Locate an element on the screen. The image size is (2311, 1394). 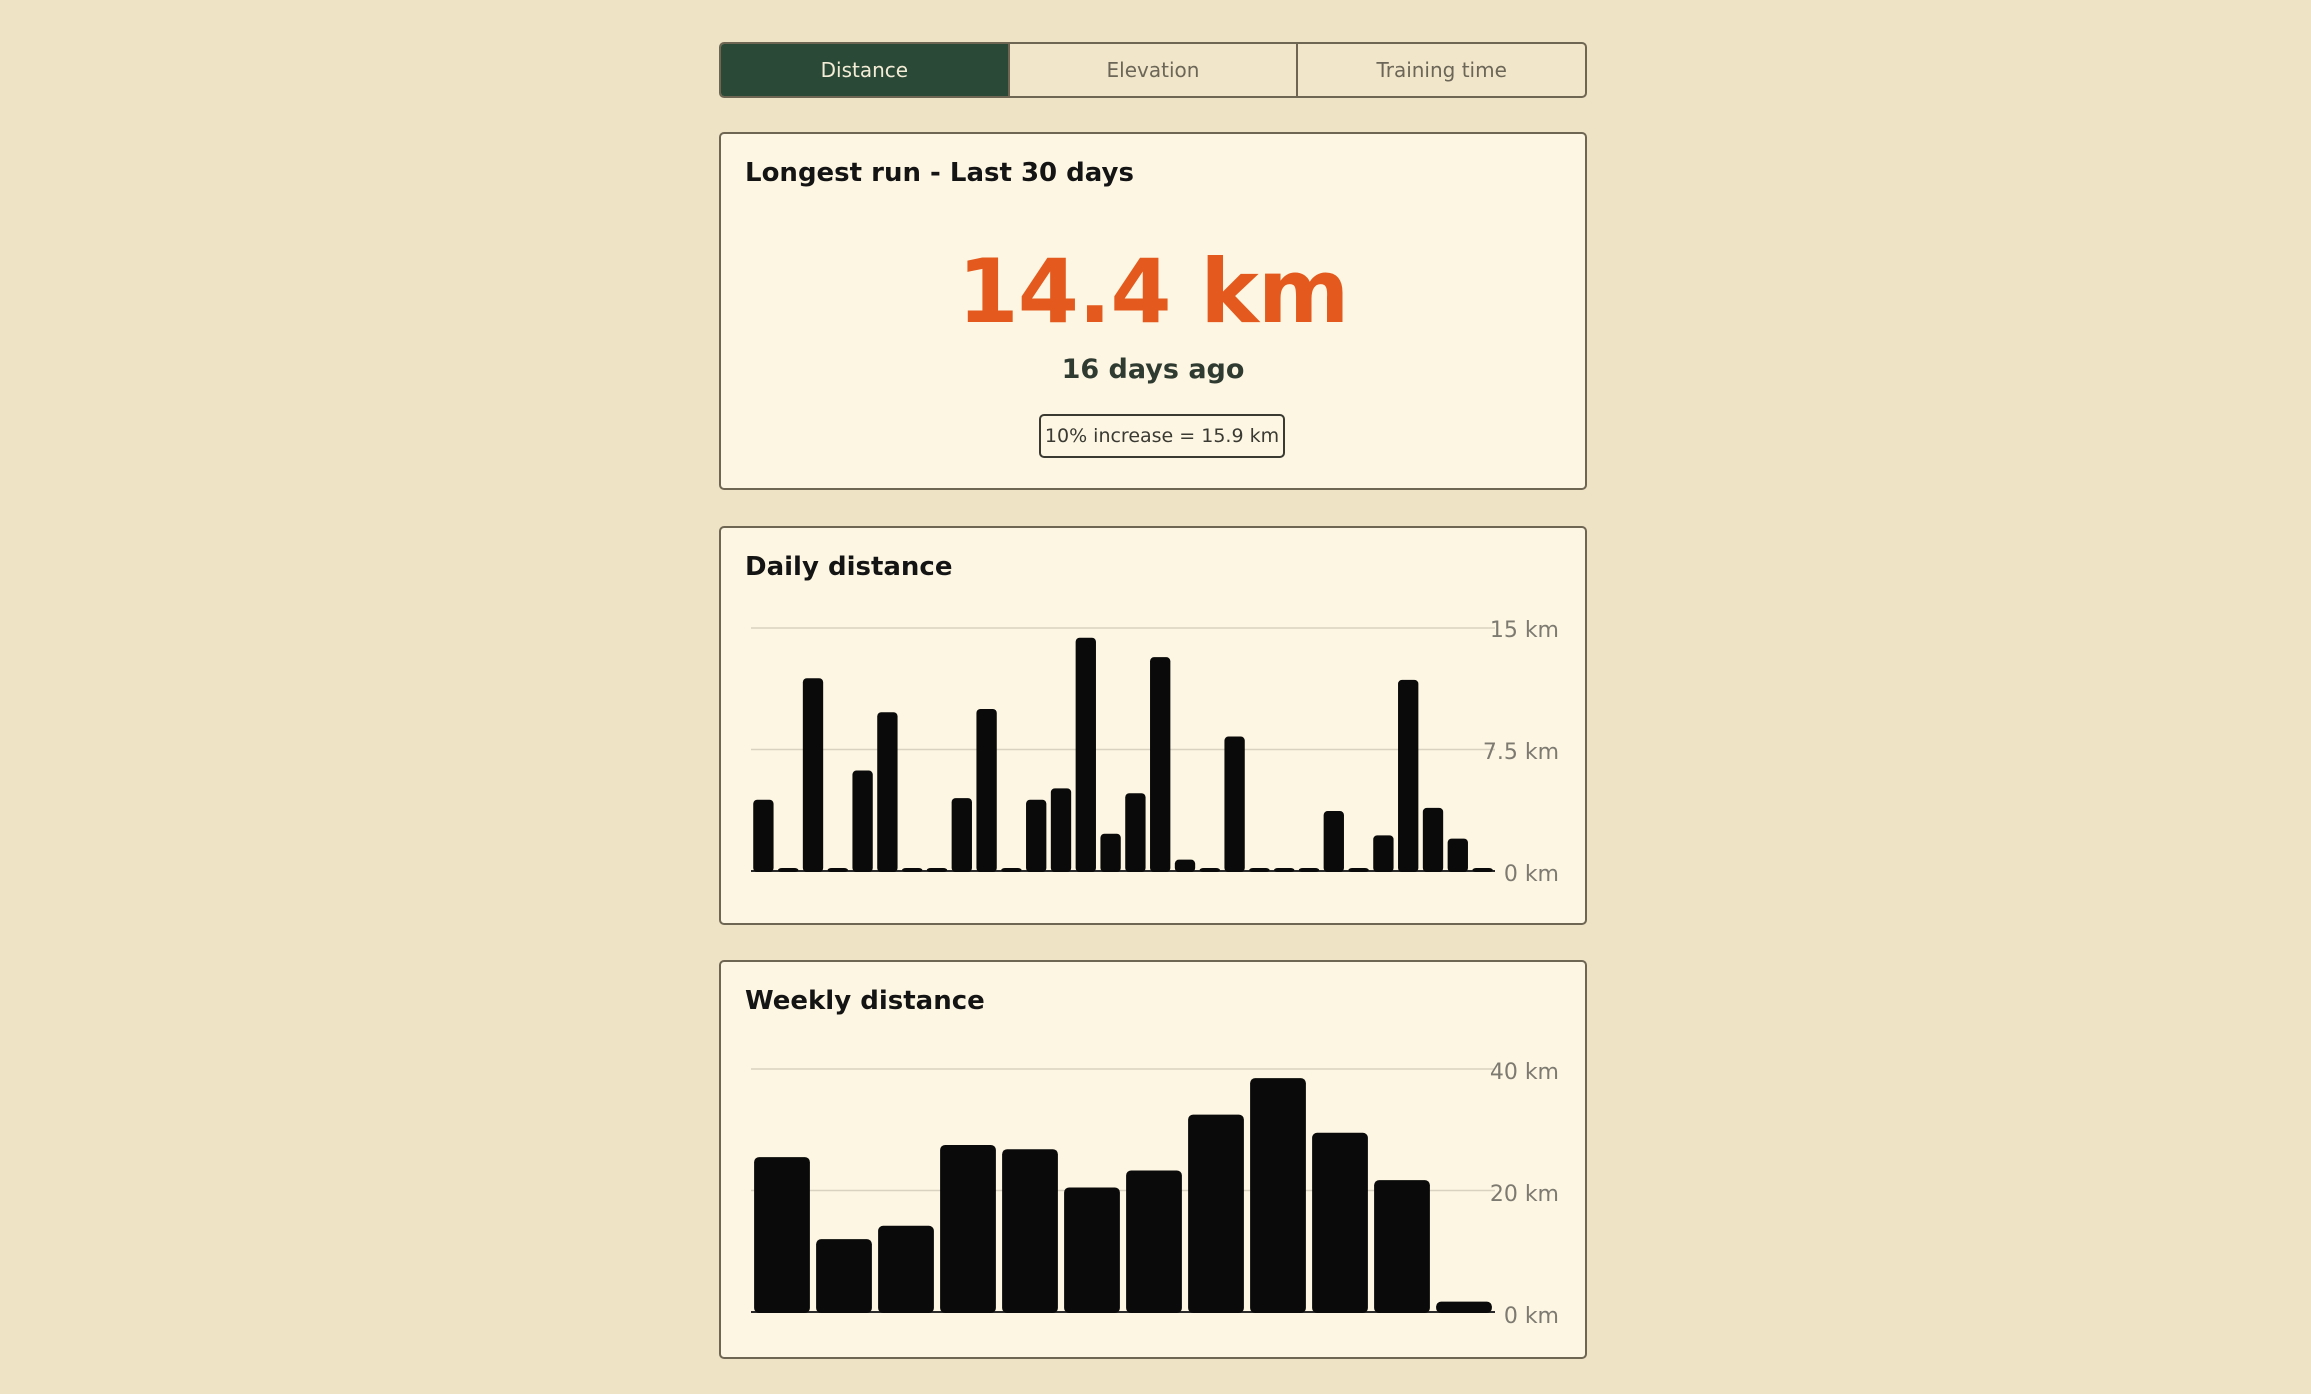
daily-distance-card: Daily distance 15 km 7.5 km 0 km is located at coordinates (1153, 725).